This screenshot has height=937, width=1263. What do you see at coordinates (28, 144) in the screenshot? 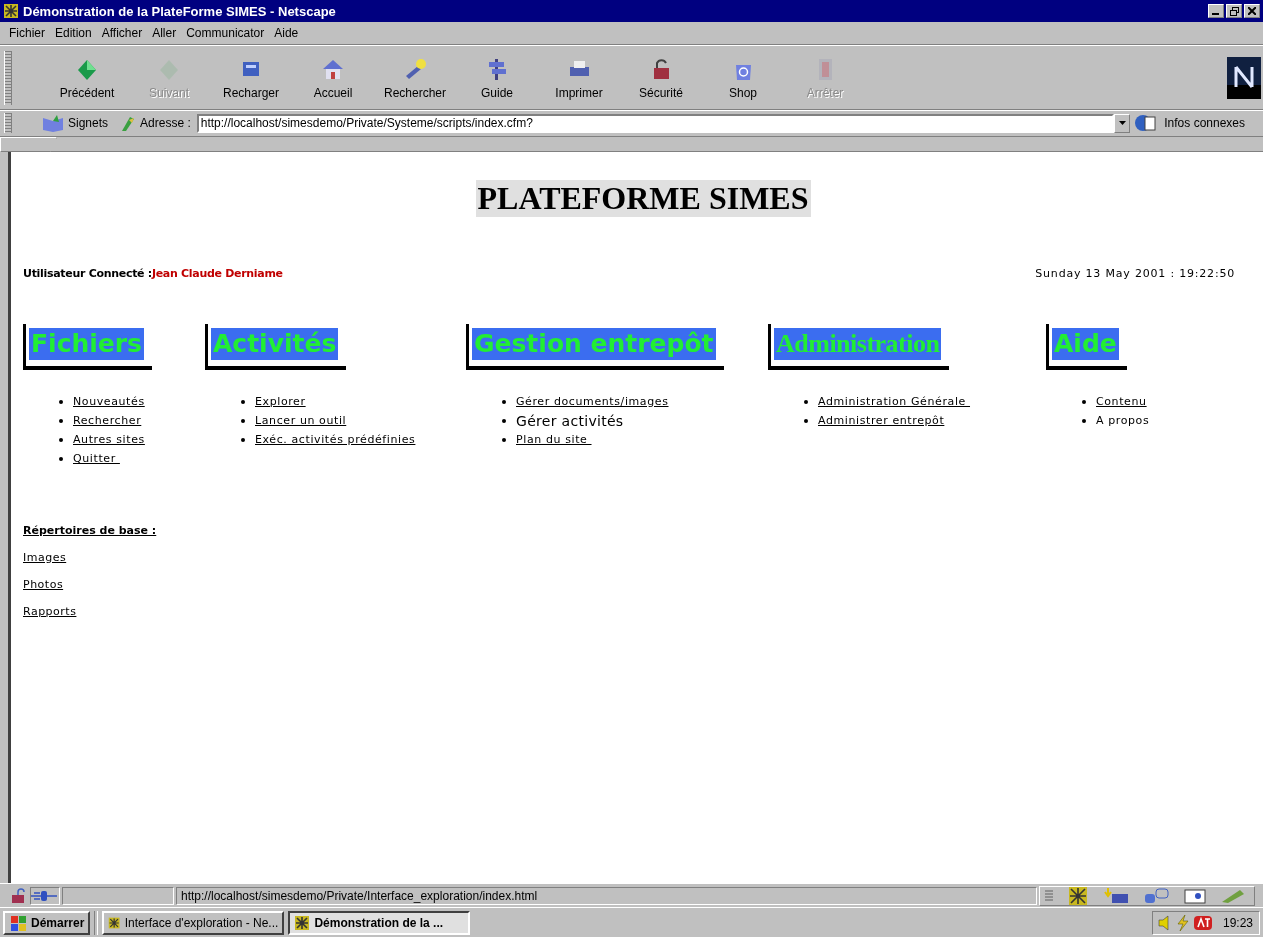
I see `toolbar-collapse-tab` at bounding box center [28, 144].